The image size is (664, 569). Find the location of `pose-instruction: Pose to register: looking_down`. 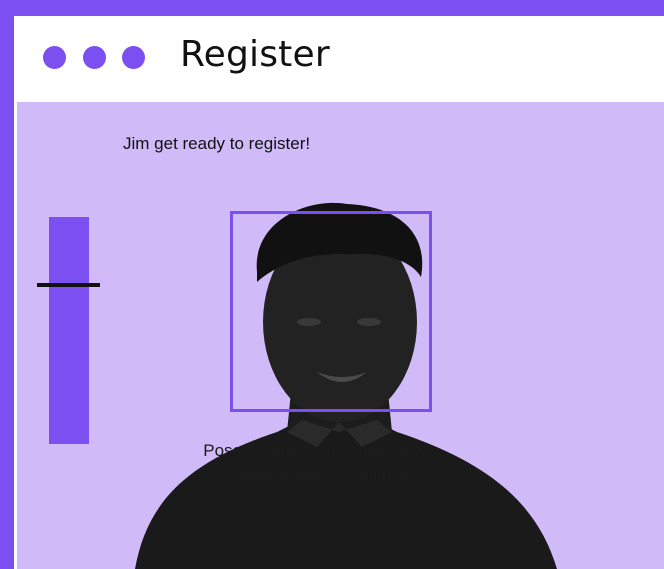

pose-instruction: Pose to register: looking_down is located at coordinates (319, 450).